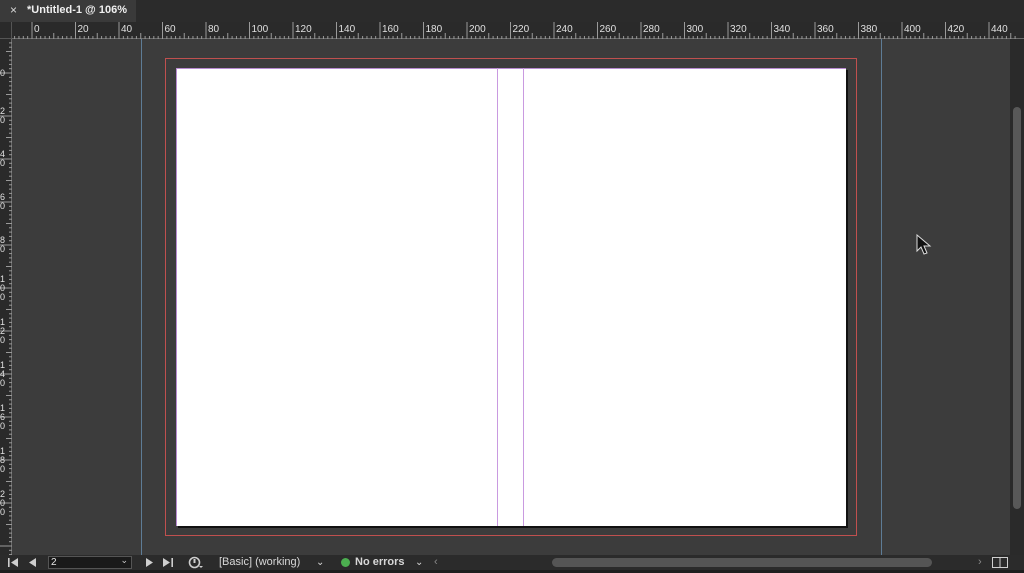  What do you see at coordinates (477, 29) in the screenshot?
I see `horizontal-ruler-label: 200` at bounding box center [477, 29].